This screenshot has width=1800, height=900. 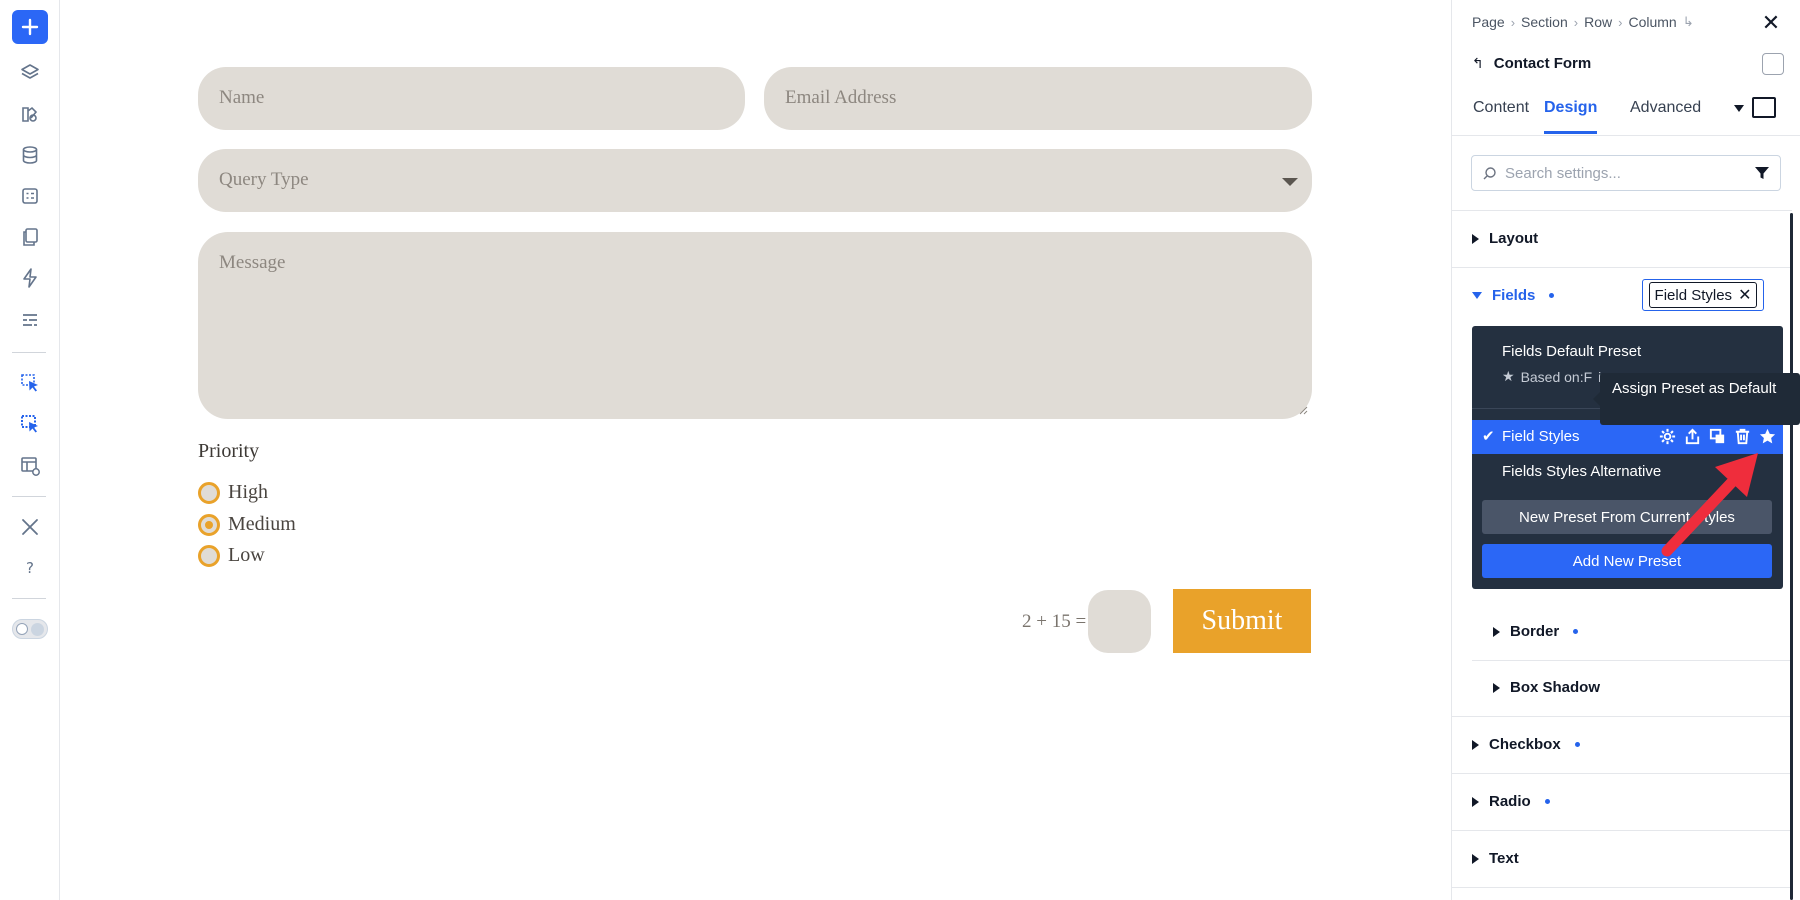 I want to click on captcha-input, so click(x=1119, y=621).